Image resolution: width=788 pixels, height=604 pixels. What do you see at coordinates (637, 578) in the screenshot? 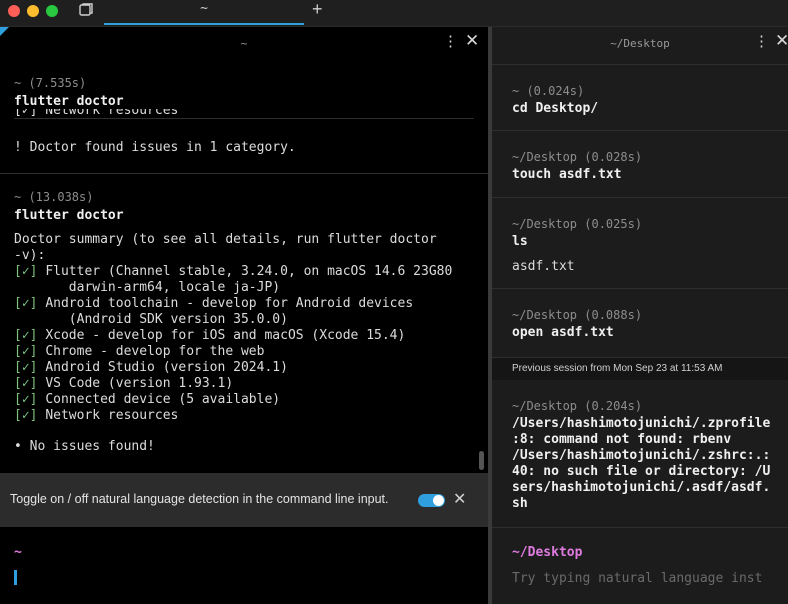
I see `command-input: Try typing natural language inst` at bounding box center [637, 578].